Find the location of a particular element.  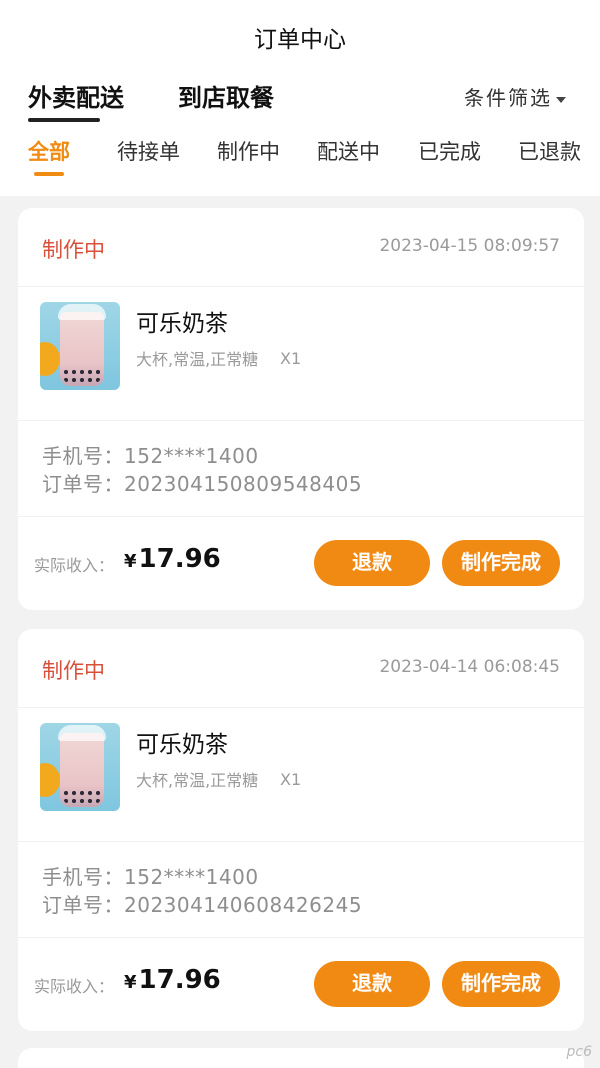

sub-tab-indicator is located at coordinates (49, 174).